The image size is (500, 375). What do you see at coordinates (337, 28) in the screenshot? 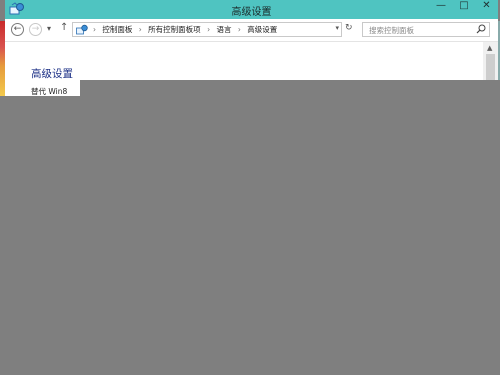
I see `address-dropdown-button: ▾` at bounding box center [337, 28].